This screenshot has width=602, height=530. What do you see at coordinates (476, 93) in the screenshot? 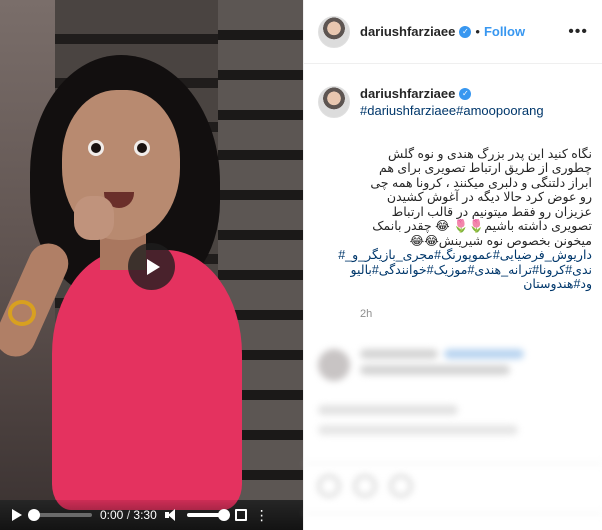
I see `caption-user-row: dariushfarziaee ✓` at bounding box center [476, 93].